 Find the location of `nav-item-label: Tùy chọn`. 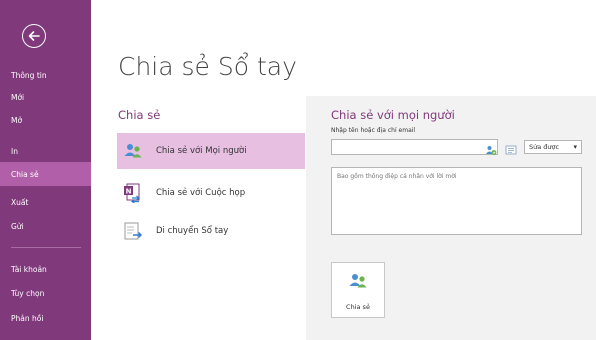

nav-item-label: Tùy chọn is located at coordinates (28, 293).